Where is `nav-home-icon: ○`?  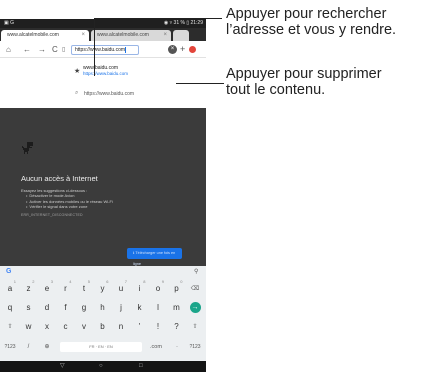
nav-home-icon: ○ is located at coordinates (101, 366).